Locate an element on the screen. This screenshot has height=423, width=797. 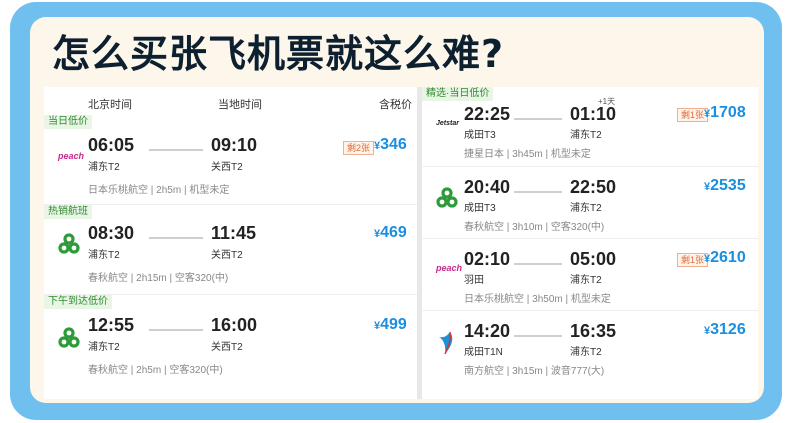
flight-info: 捷星日本 | 3h45m | 机型未定 is located at coordinates (527, 154).